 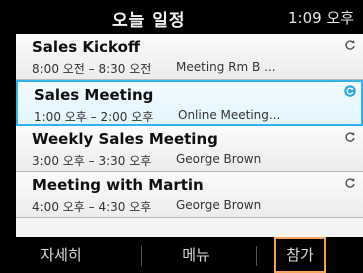 What do you see at coordinates (92, 69) in the screenshot?
I see `meeting-time: 8:00 오전 – 8:30 오전` at bounding box center [92, 69].